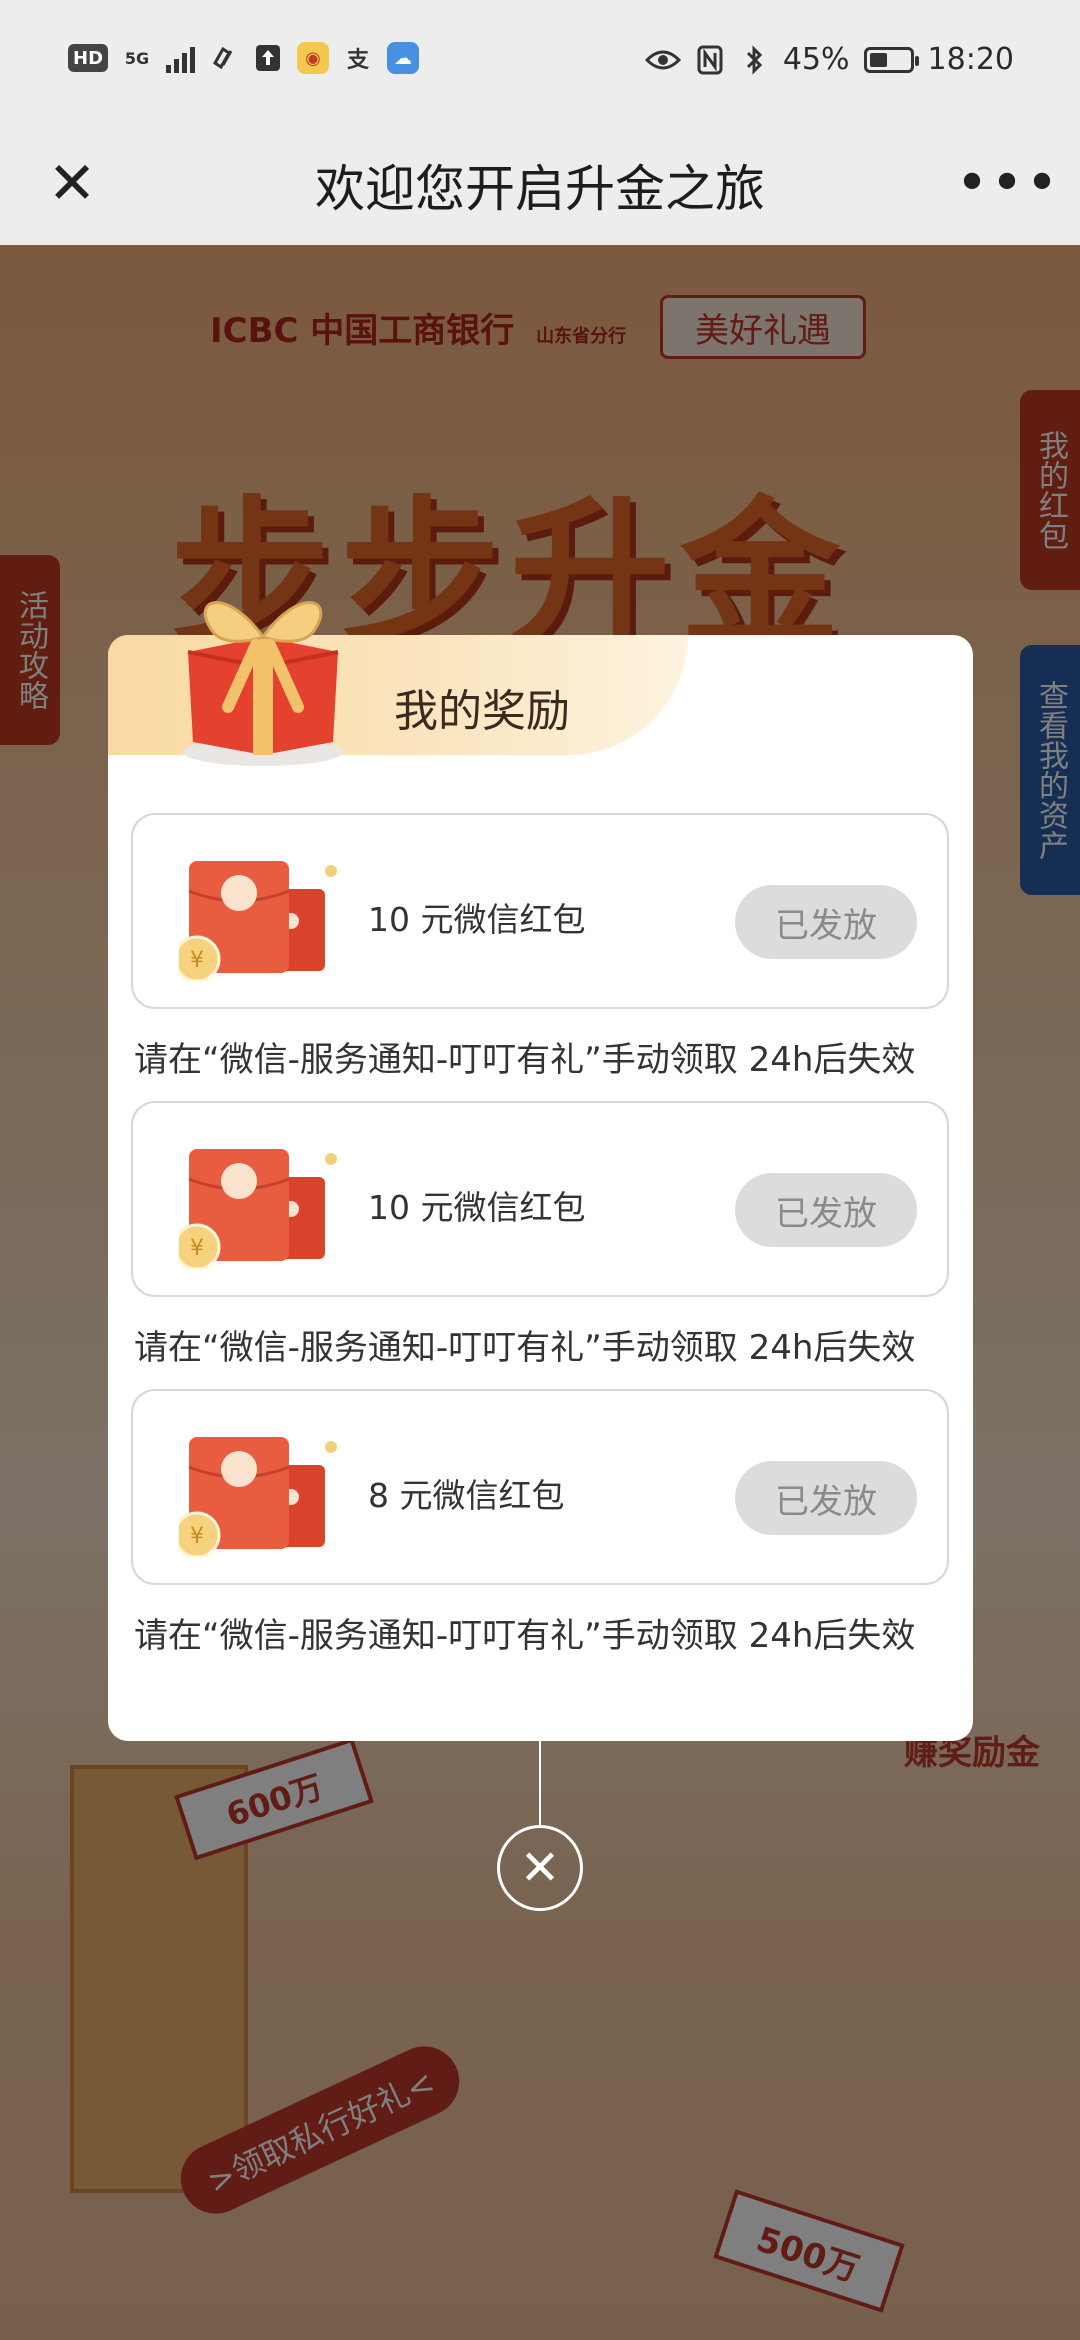  I want to click on more-icon: •••, so click(1006, 183).